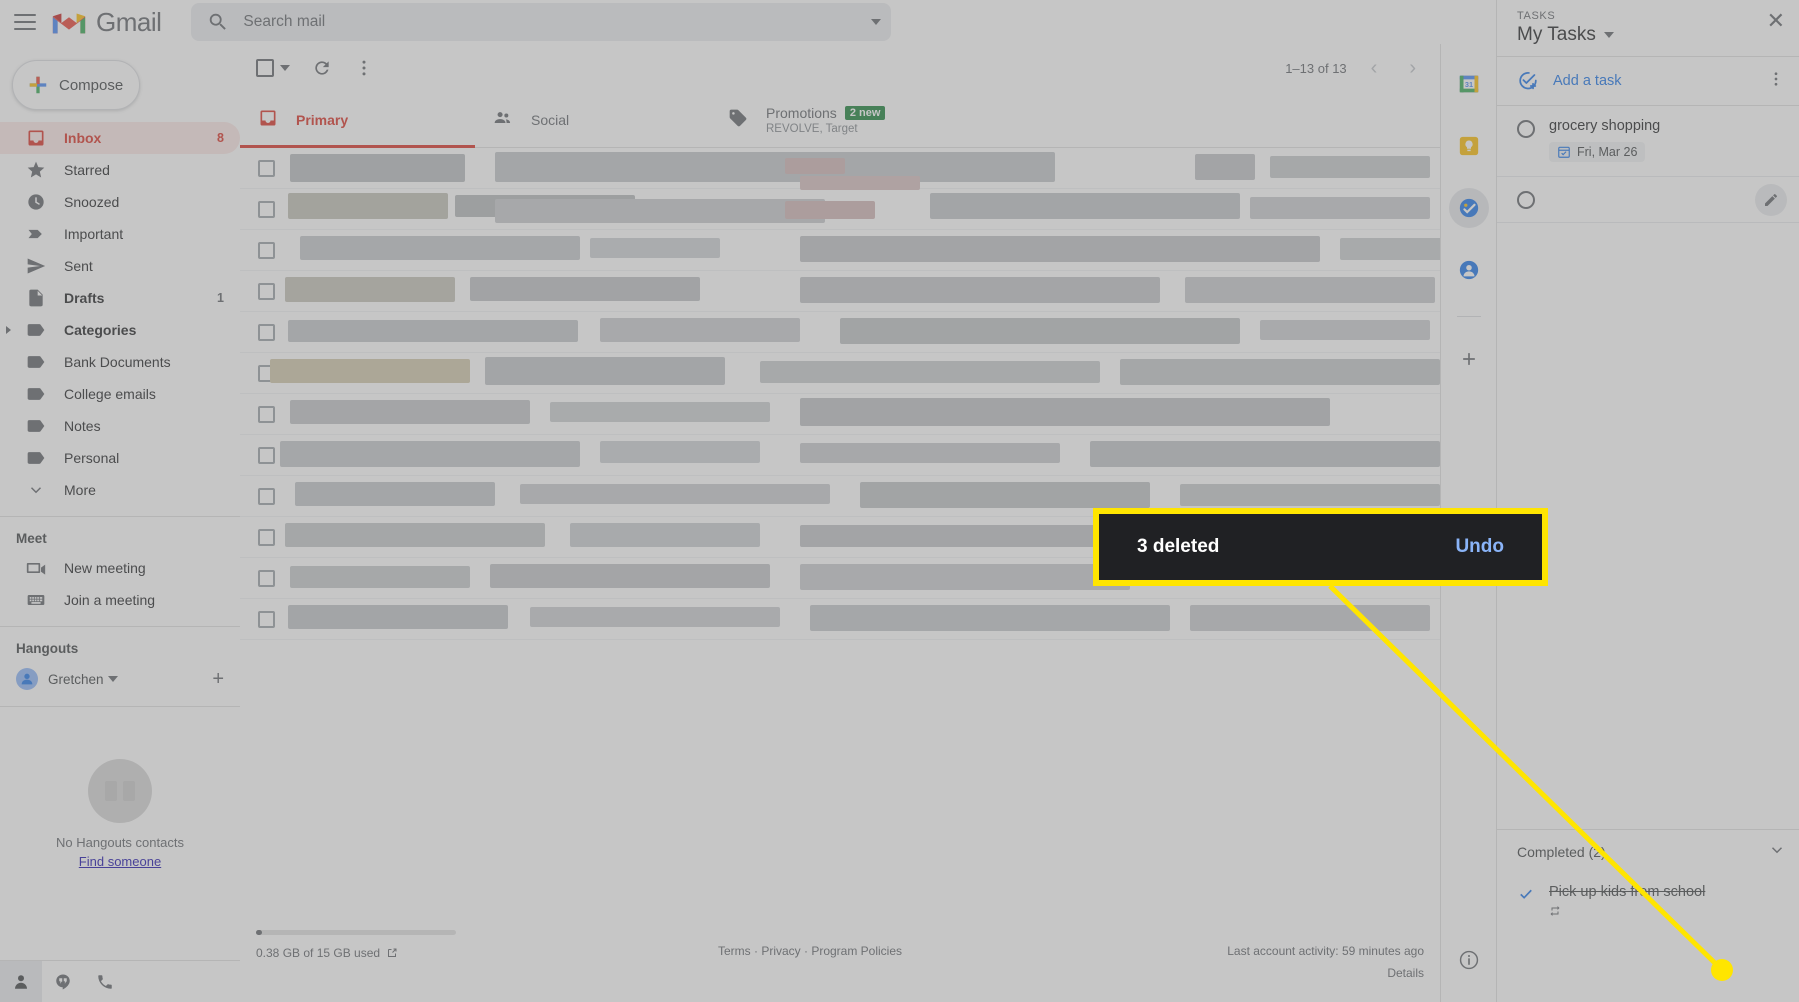 The width and height of the screenshot is (1799, 1002). What do you see at coordinates (120, 568) in the screenshot?
I see `sidebar-item-new-meeting: New meeting` at bounding box center [120, 568].